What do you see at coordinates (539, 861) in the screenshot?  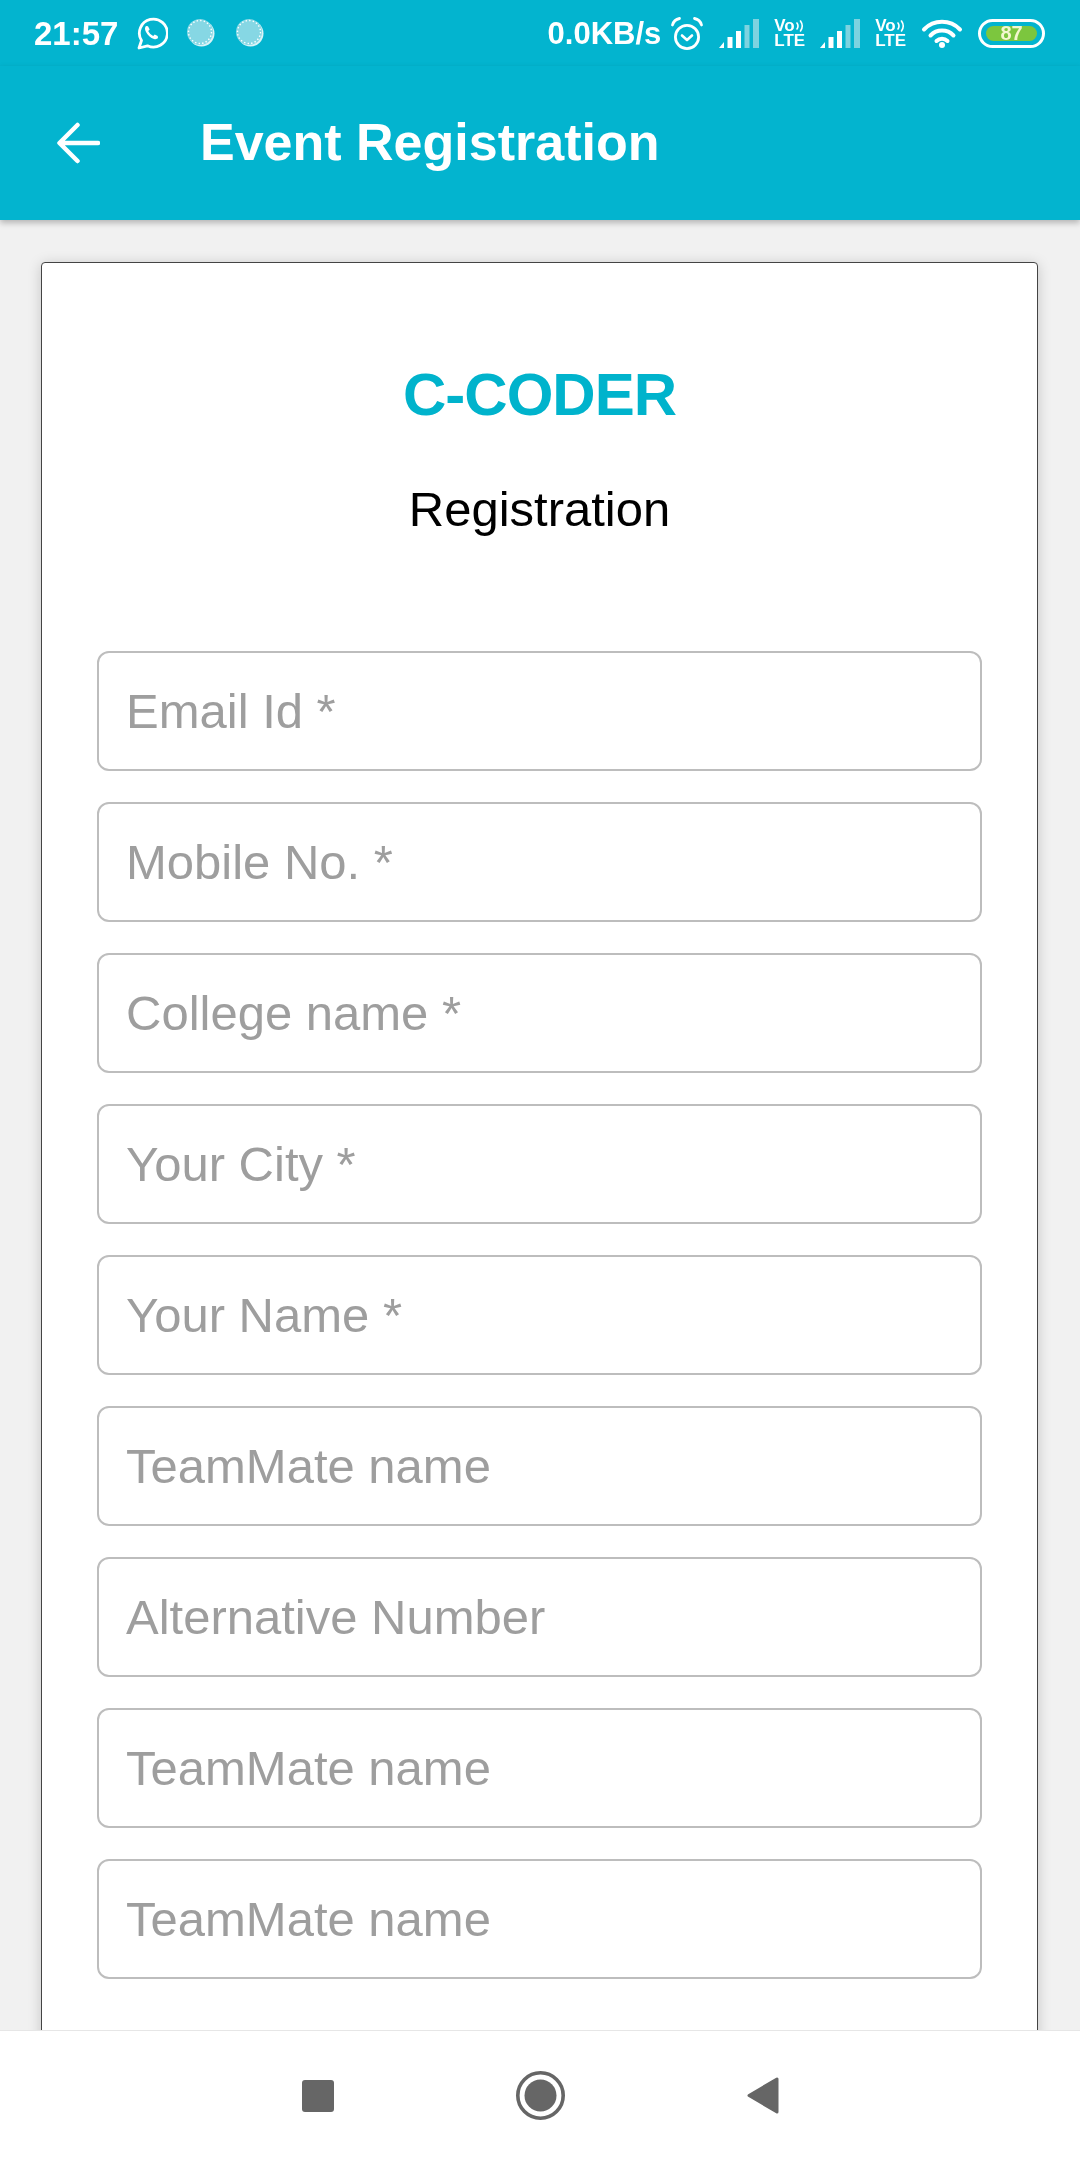 I see `input-field: Mobile No. *` at bounding box center [539, 861].